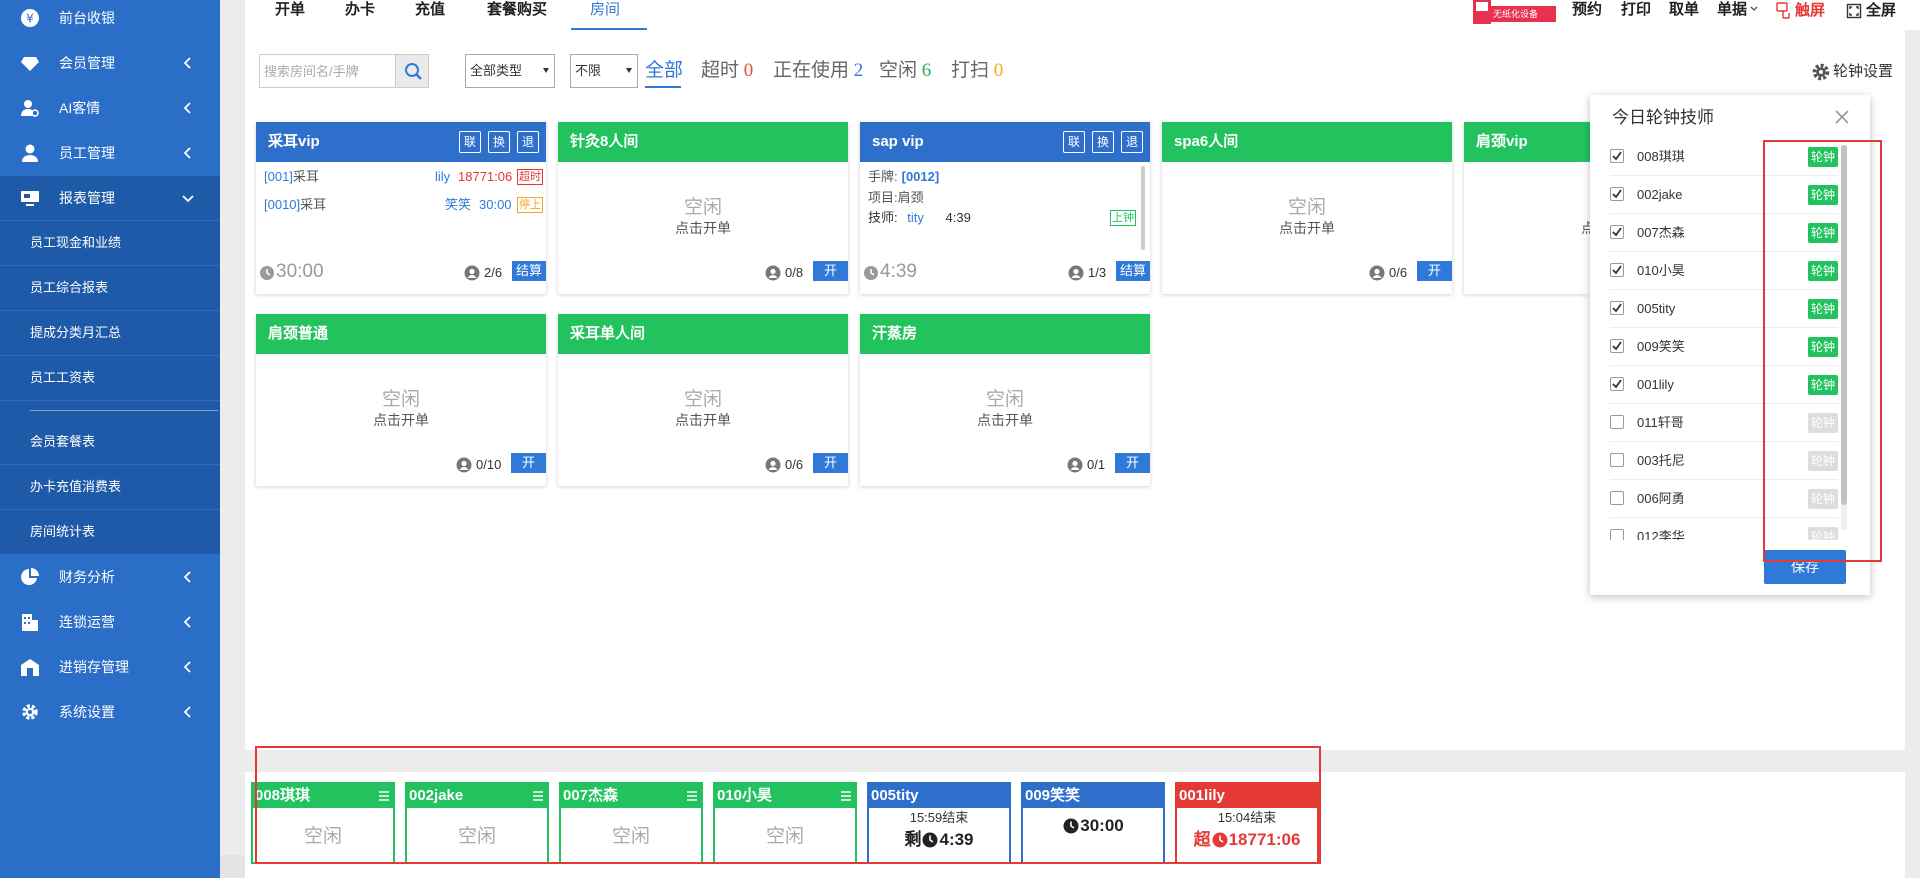 The image size is (1920, 878). What do you see at coordinates (267, 273) in the screenshot?
I see `clock-icon` at bounding box center [267, 273].